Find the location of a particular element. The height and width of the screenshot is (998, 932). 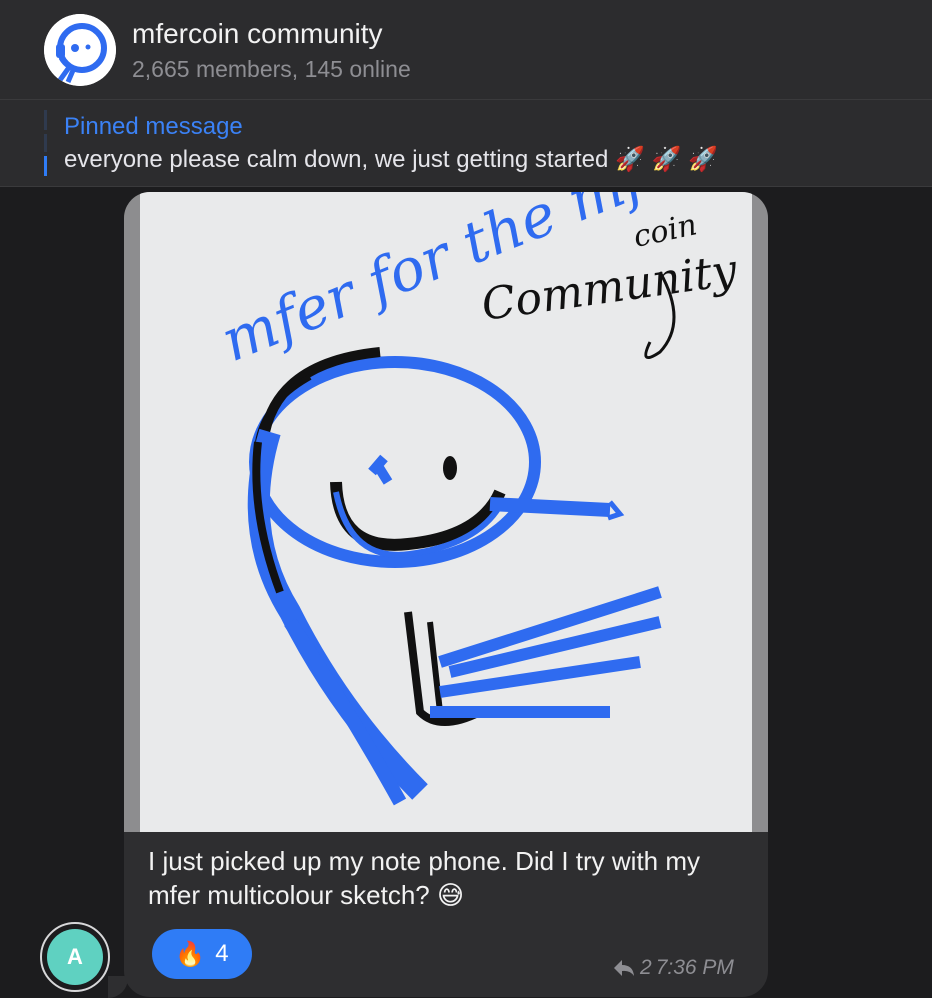

group-avatar is located at coordinates (80, 50).